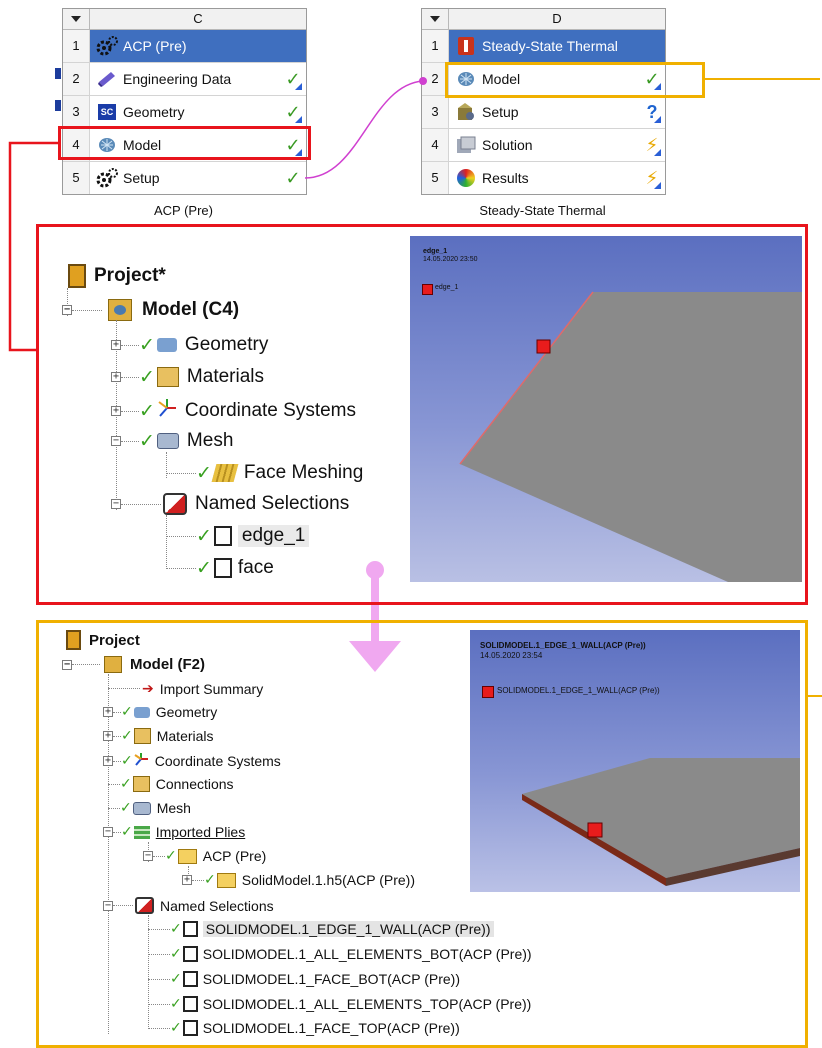 Image resolution: width=822 pixels, height=1048 pixels. Describe the element at coordinates (185, 688) in the screenshot. I see `tree-node-import-summary: ➔ Import Summary` at that location.